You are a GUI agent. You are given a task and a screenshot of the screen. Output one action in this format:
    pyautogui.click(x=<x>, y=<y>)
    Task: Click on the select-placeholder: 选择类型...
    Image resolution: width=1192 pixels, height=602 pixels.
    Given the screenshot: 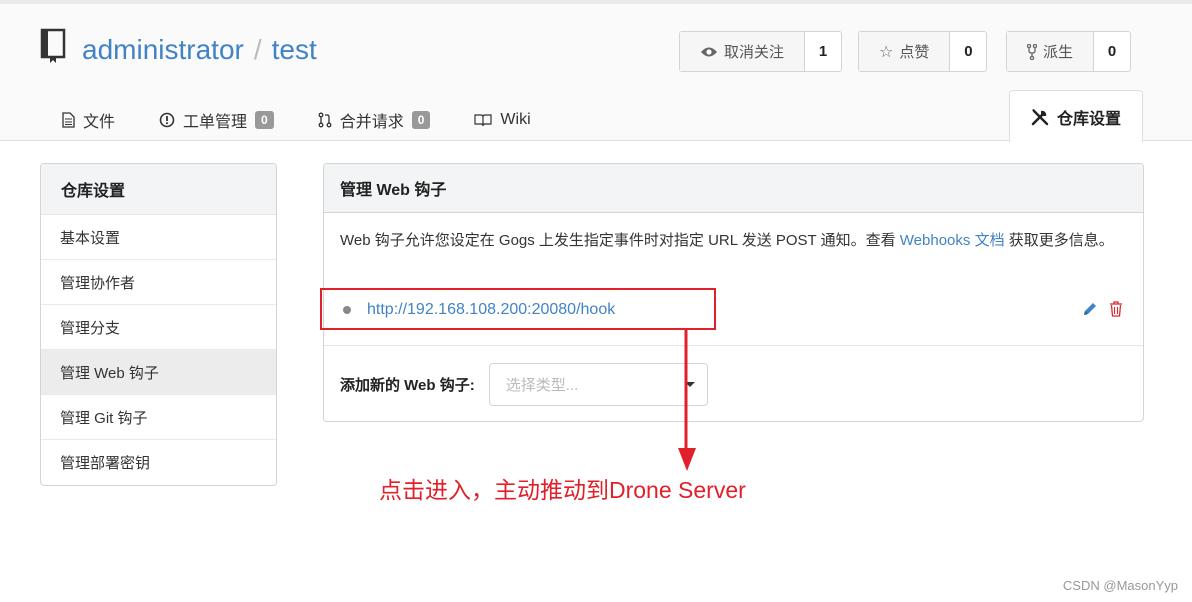 What is the action you would take?
    pyautogui.click(x=542, y=385)
    